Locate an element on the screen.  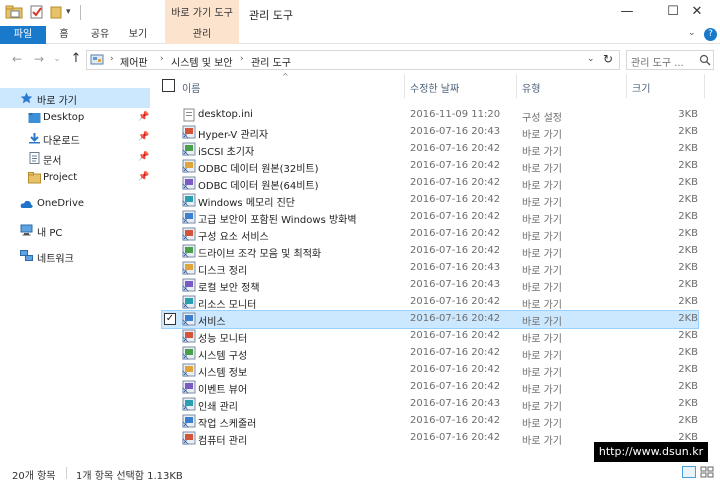
table-row: 로컬 보안 정책 2016-07-16 20:43 바로 가기 2KB is located at coordinates (430, 285).